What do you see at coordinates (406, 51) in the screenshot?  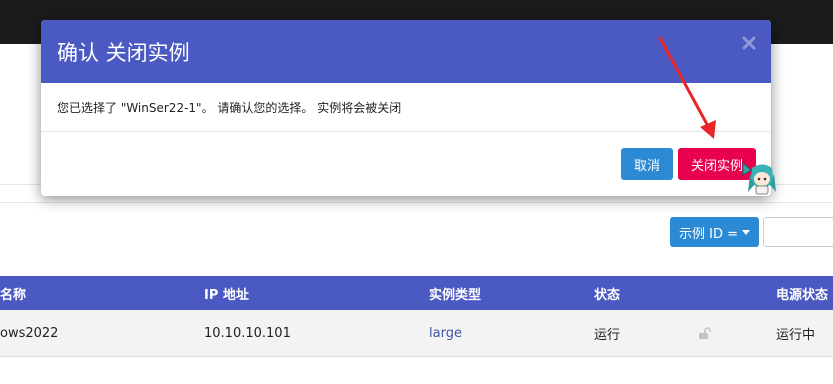 I see `dialog-header: 确认 关闭实例` at bounding box center [406, 51].